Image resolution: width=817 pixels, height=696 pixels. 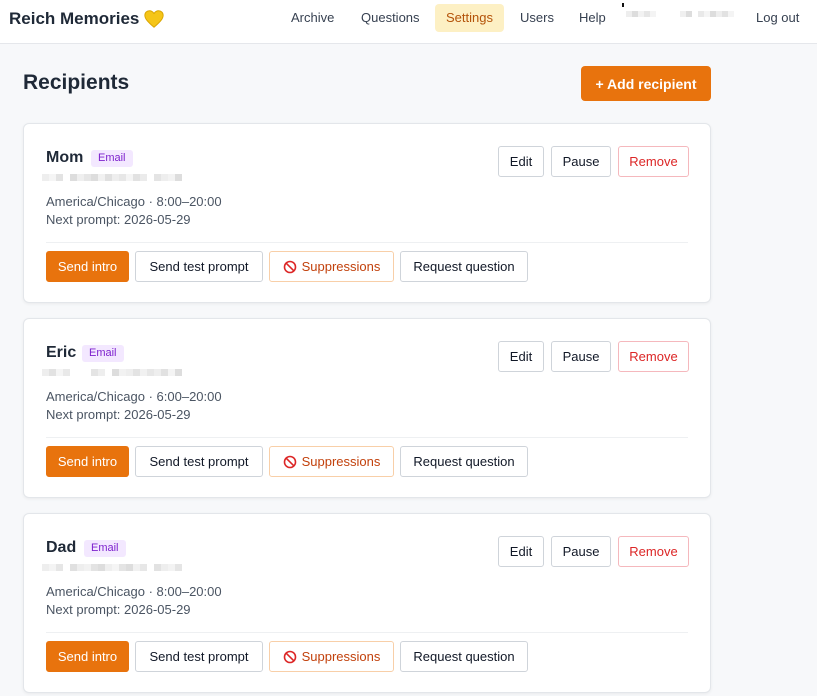 What do you see at coordinates (134, 396) in the screenshot?
I see `recipient-schedule: America/Chicago · 6:00–20:00` at bounding box center [134, 396].